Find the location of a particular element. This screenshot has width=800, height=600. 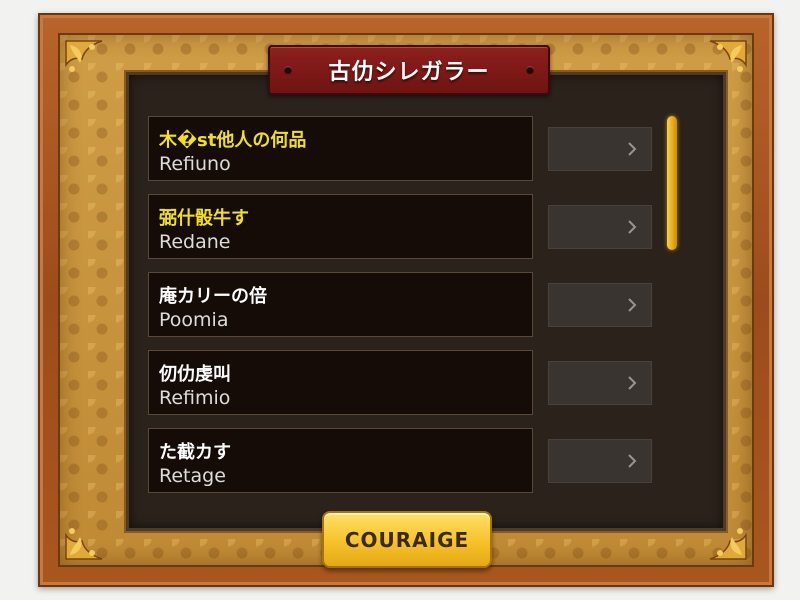

item-subtitle: Poomia is located at coordinates (194, 320).